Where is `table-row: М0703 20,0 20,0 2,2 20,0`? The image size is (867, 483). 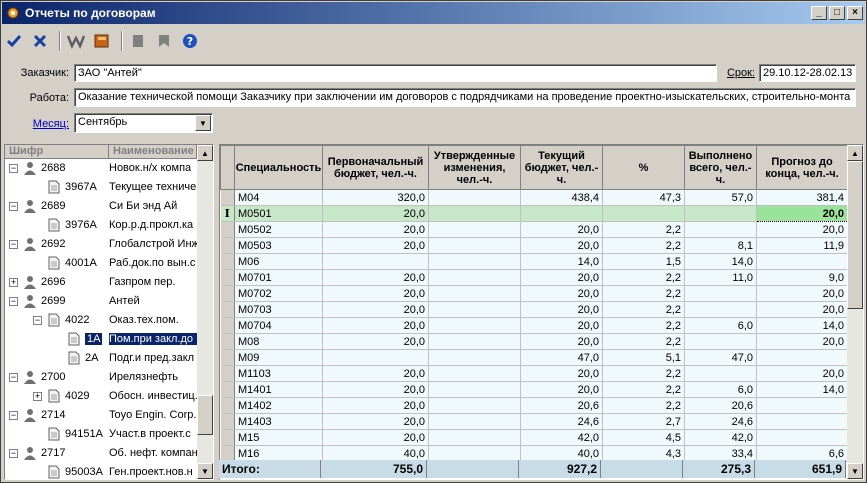
table-row: М0703 20,0 20,0 2,2 20,0 is located at coordinates (534, 309).